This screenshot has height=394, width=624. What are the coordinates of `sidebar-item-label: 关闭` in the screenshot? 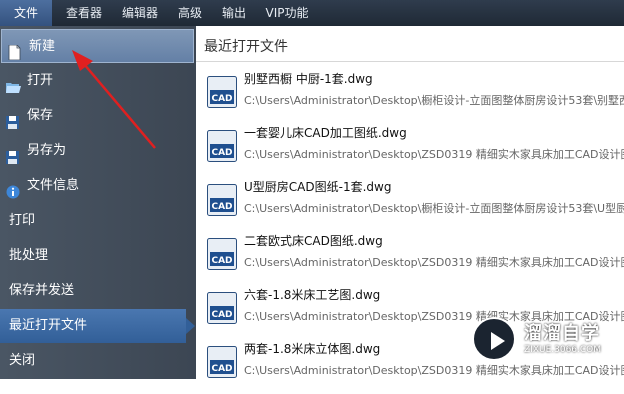 It's located at (22, 360).